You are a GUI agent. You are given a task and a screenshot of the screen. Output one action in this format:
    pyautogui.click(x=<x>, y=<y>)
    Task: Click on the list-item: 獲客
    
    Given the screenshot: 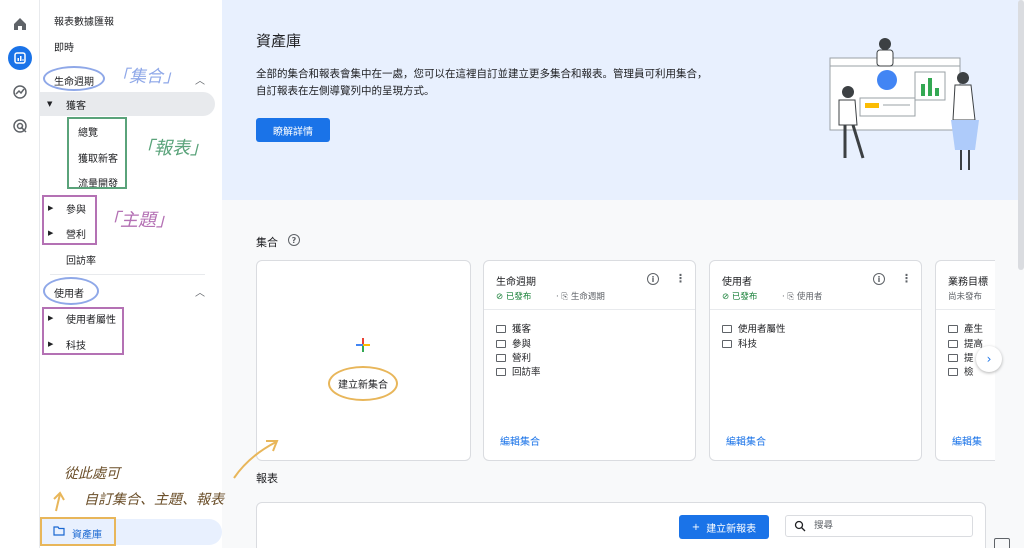 What is the action you would take?
    pyautogui.click(x=513, y=328)
    